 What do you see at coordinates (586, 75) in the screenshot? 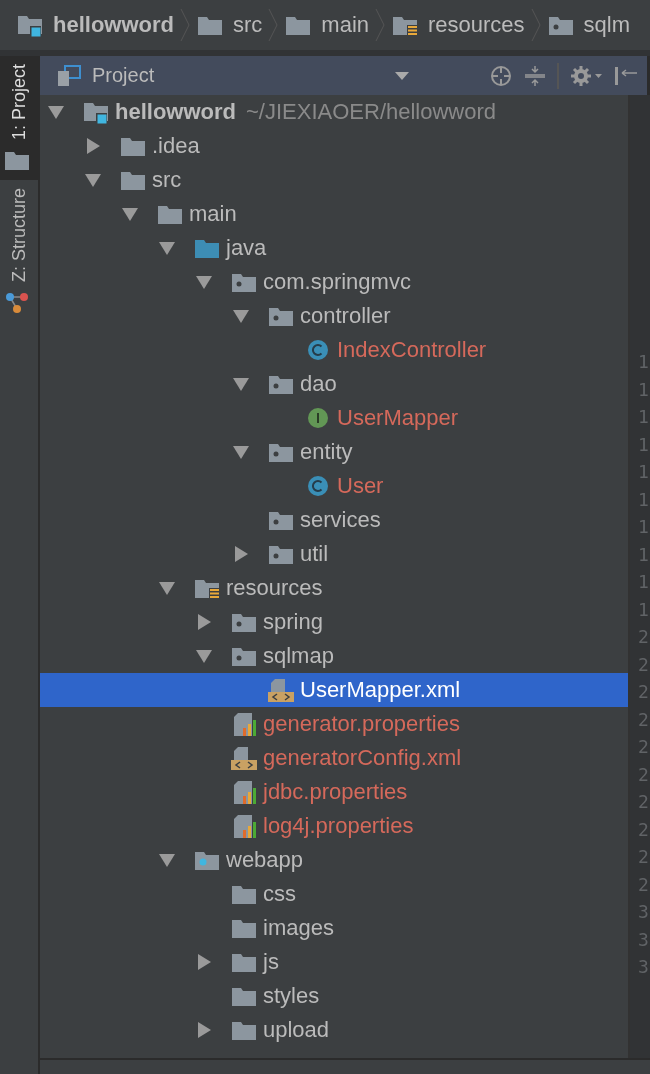
I see `settings-icon` at bounding box center [586, 75].